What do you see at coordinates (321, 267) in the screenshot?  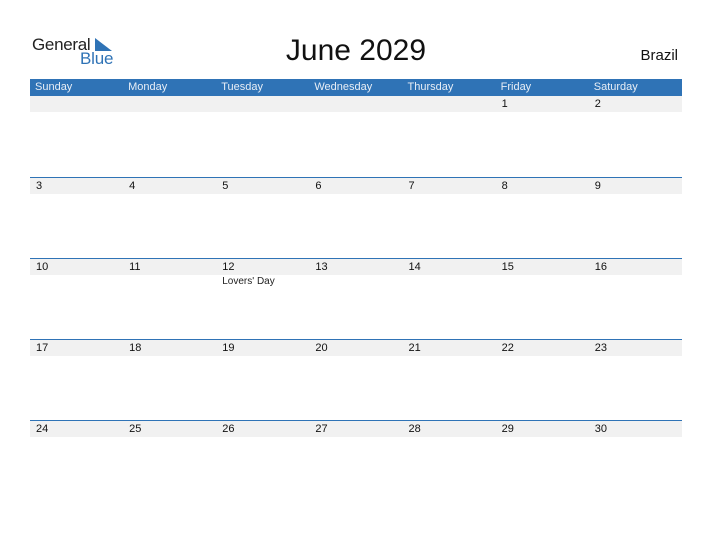 I see `day-number: 13` at bounding box center [321, 267].